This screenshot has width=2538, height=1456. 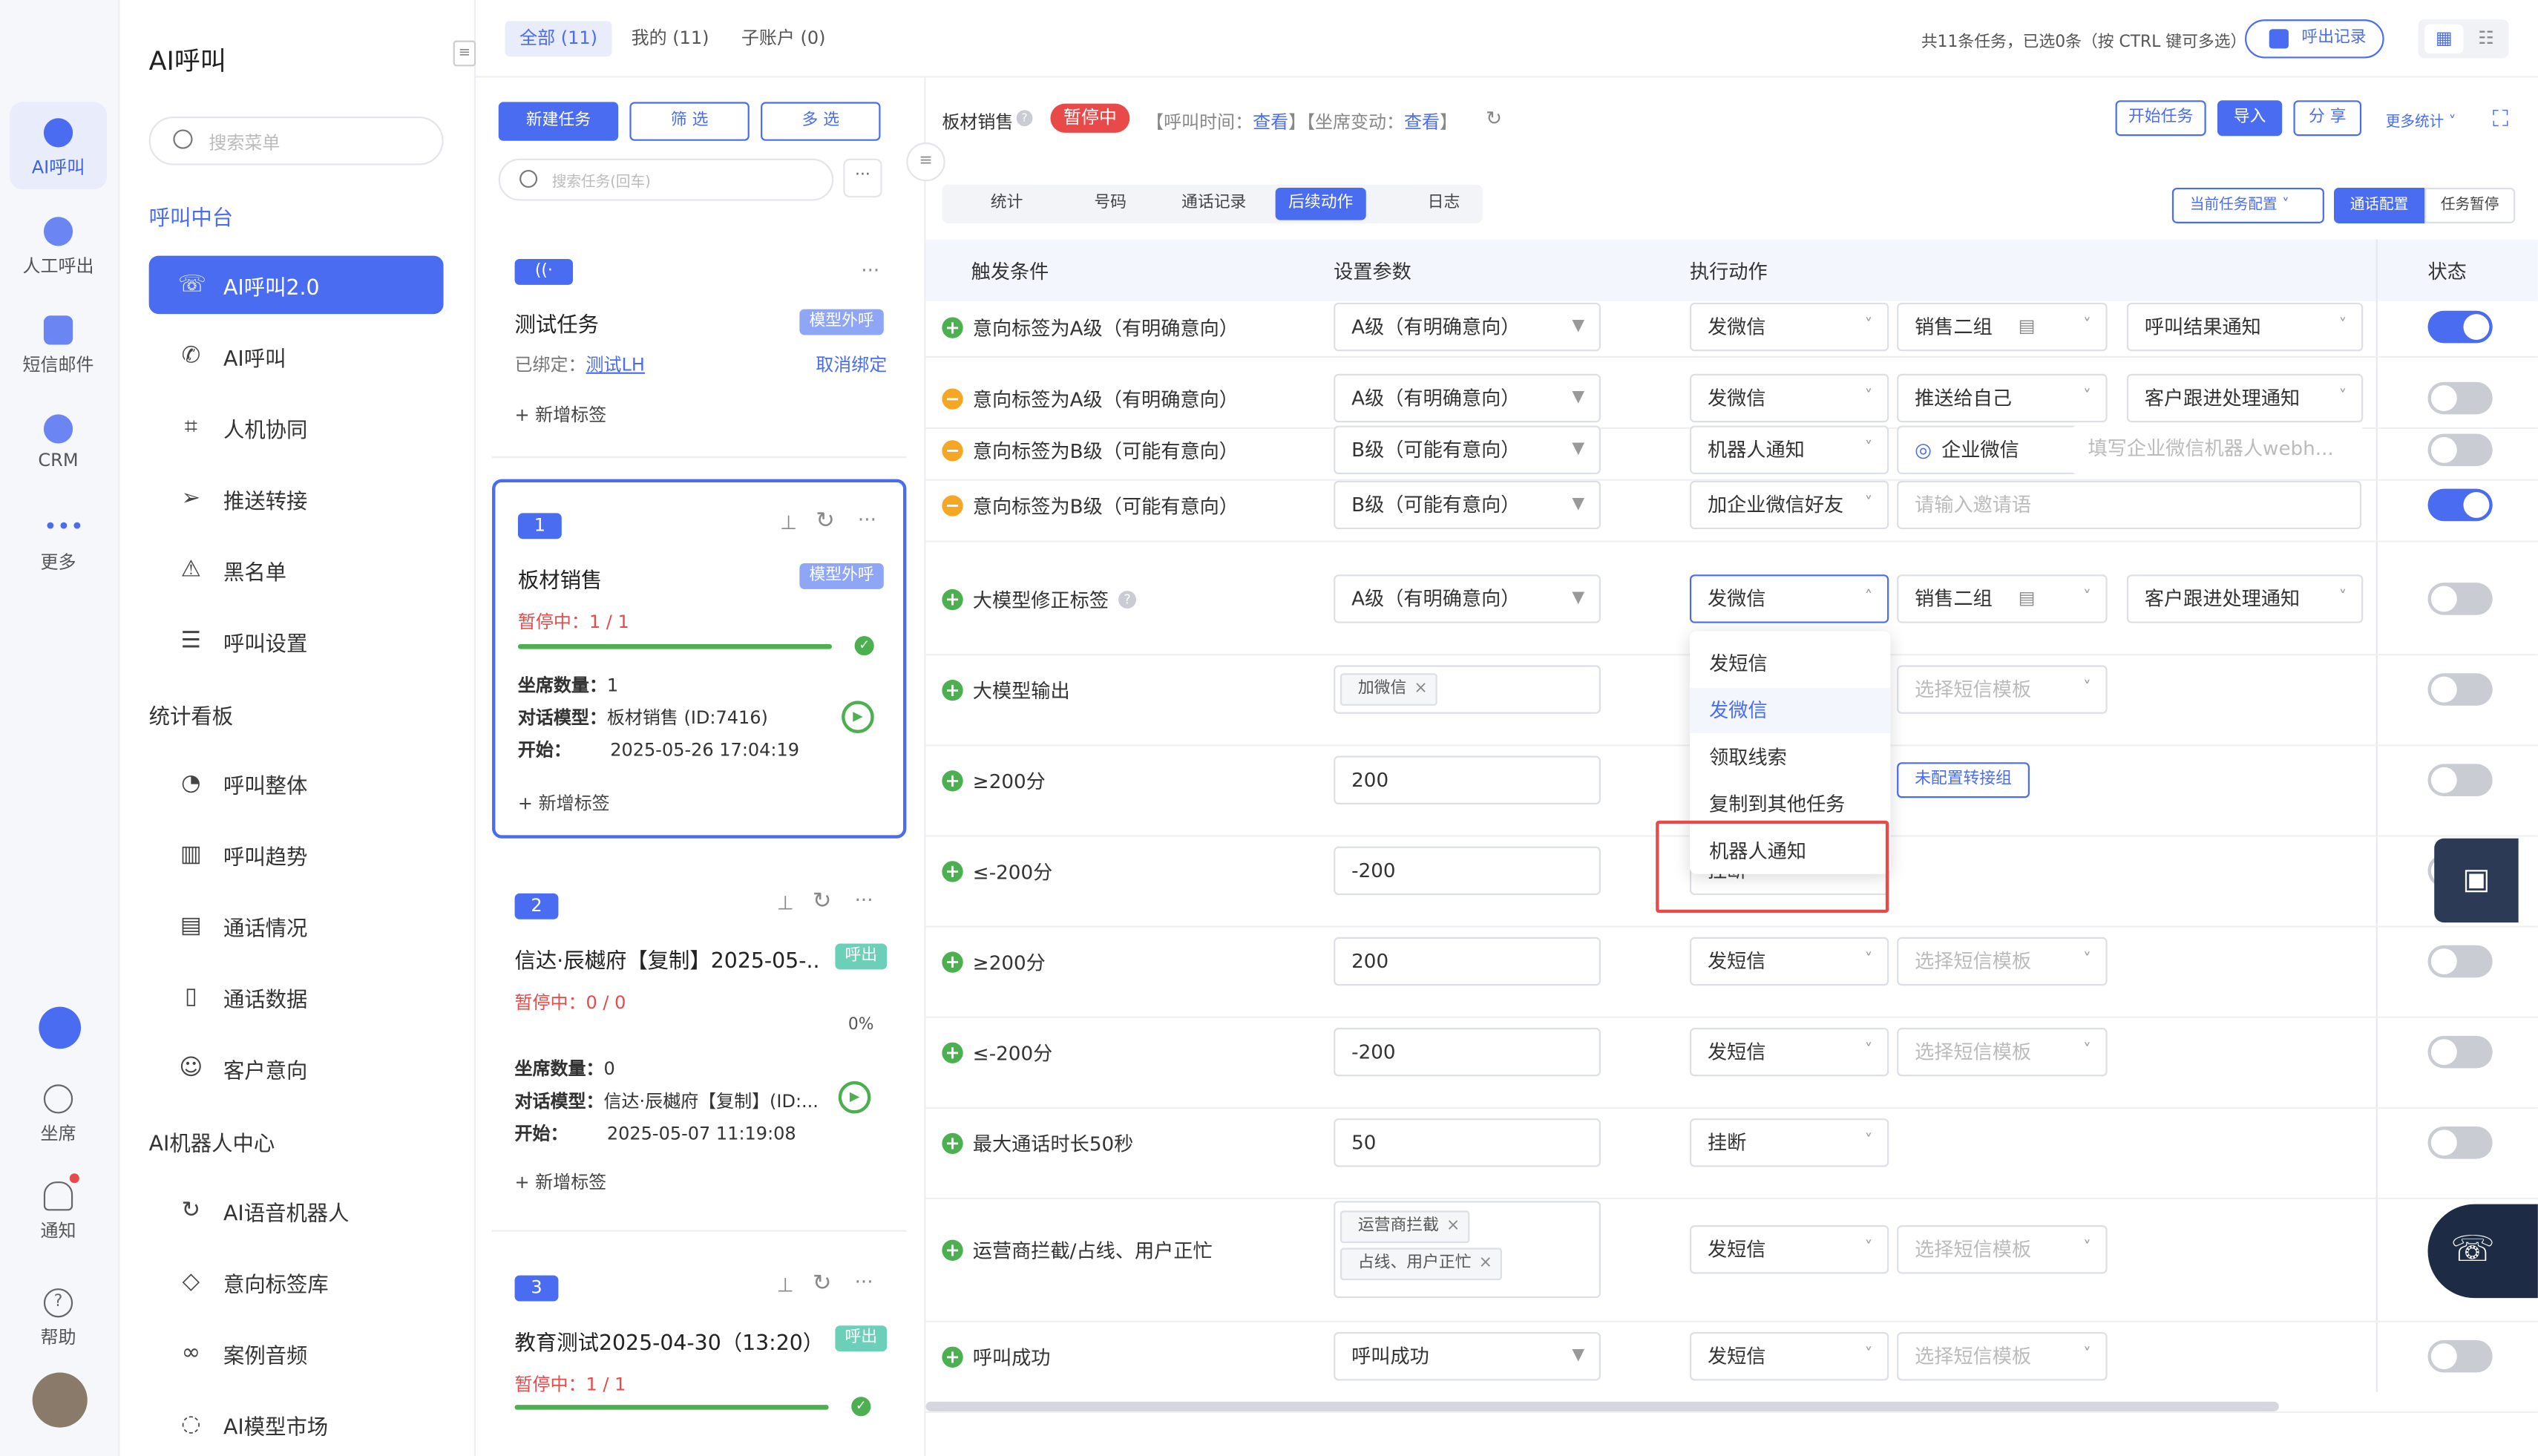 What do you see at coordinates (1024, 119) in the screenshot?
I see `info-icon: ?` at bounding box center [1024, 119].